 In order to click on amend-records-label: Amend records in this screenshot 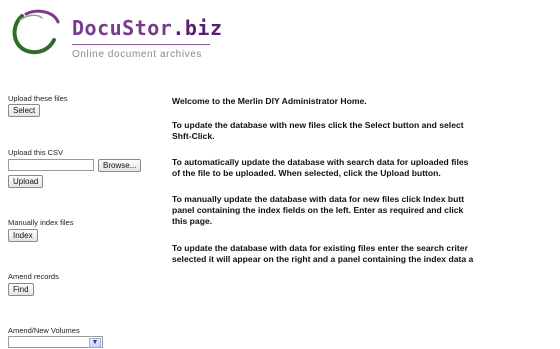, I will do `click(33, 276)`.